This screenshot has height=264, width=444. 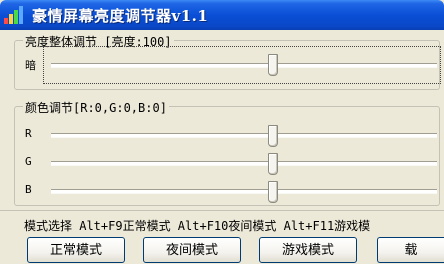 What do you see at coordinates (244, 135) in the screenshot?
I see `red-slider-track` at bounding box center [244, 135].